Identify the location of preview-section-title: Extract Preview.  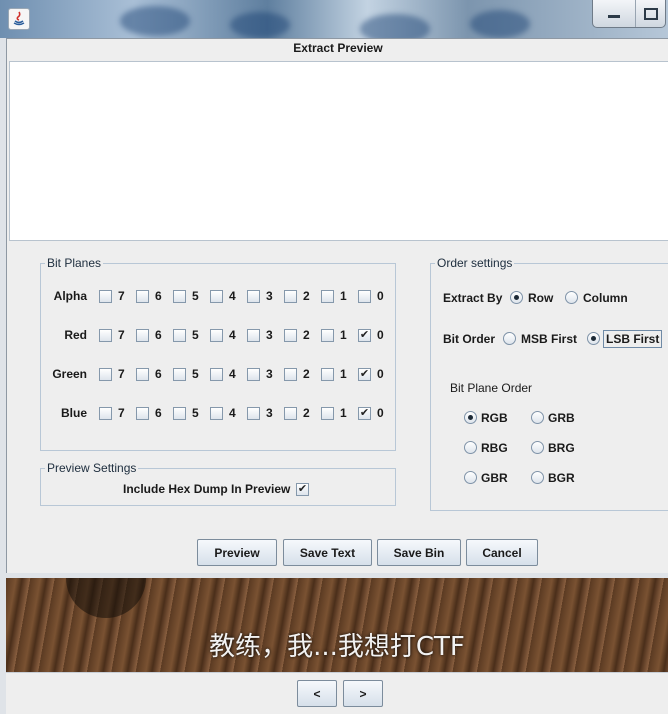
(338, 48).